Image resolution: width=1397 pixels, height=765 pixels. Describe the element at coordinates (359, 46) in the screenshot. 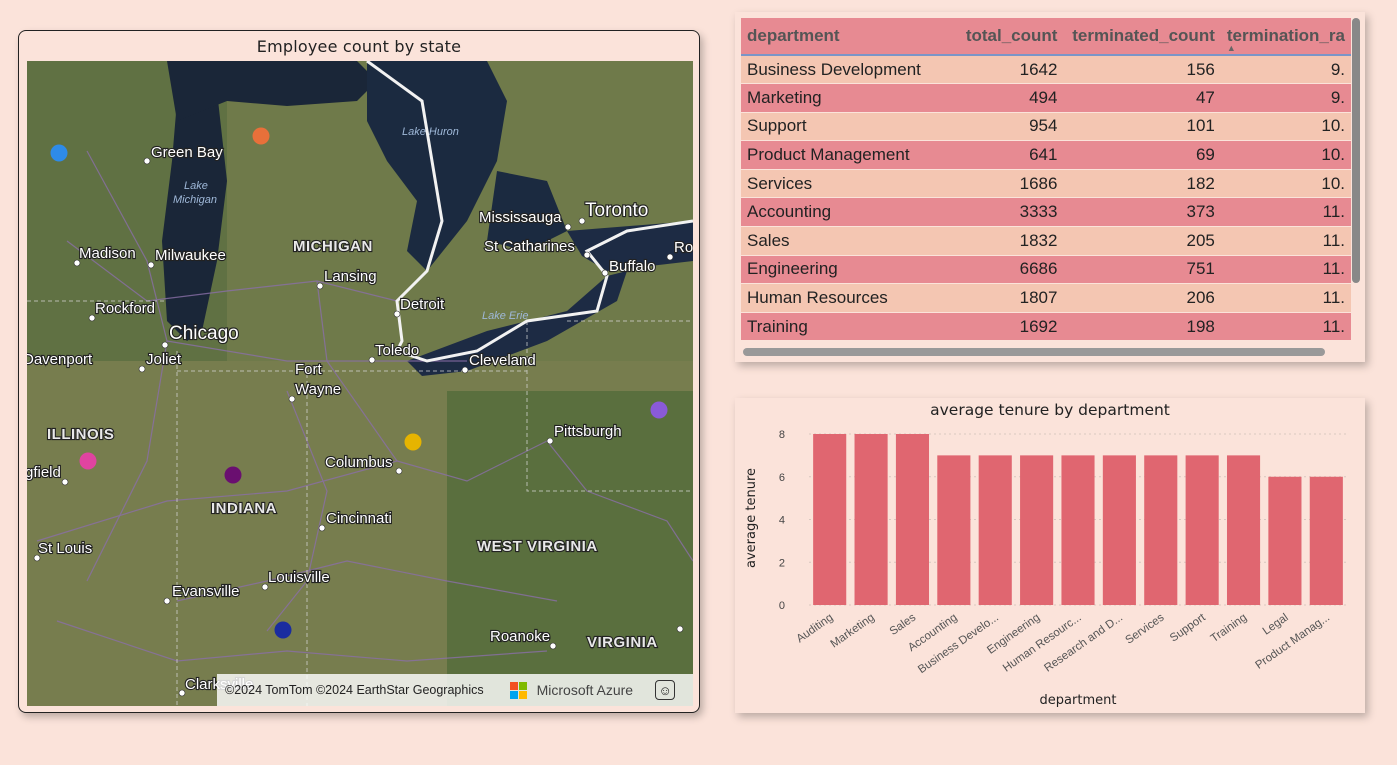

I see `map-title: Employee count by state` at that location.